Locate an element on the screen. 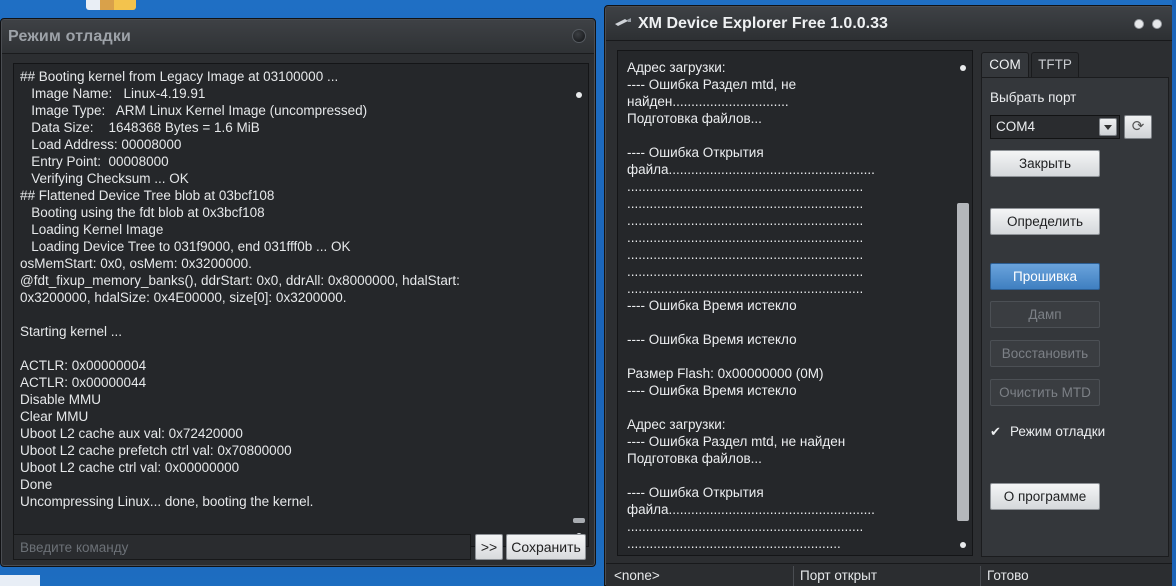 Image resolution: width=1176 pixels, height=586 pixels. console-line: Disable MMU is located at coordinates (61, 399).